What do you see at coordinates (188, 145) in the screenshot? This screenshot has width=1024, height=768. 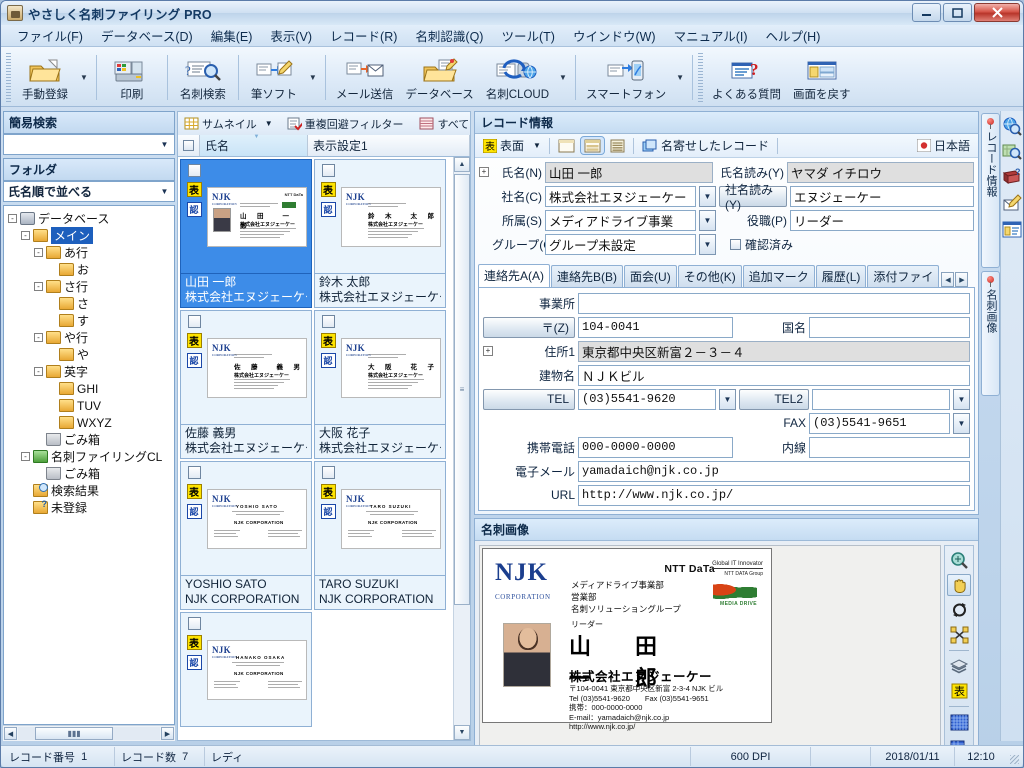 I see `checkbox-icon` at bounding box center [188, 145].